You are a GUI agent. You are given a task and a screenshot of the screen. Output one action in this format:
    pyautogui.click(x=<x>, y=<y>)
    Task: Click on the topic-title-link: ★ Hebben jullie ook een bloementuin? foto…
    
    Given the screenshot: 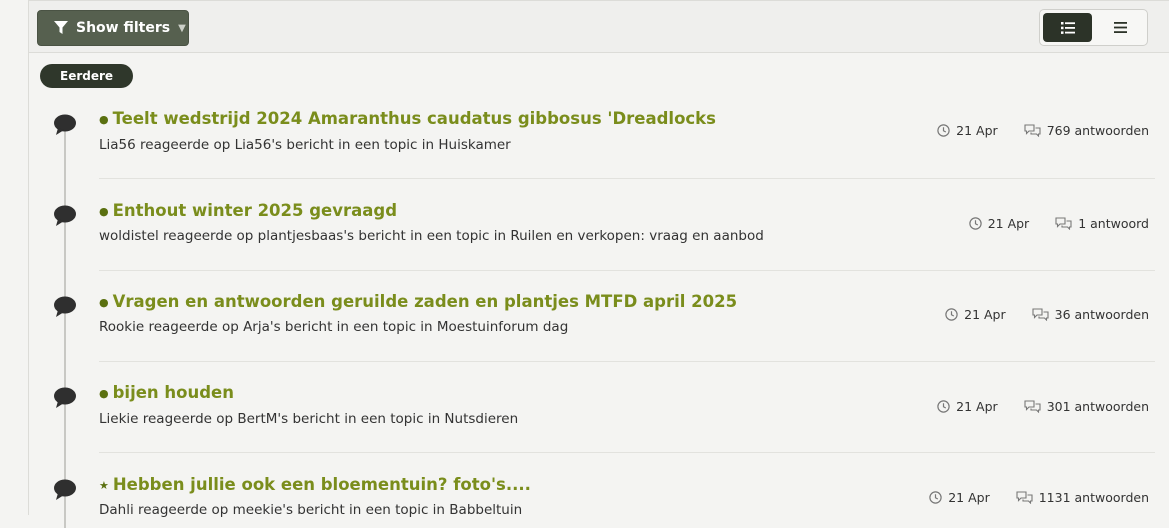 What is the action you would take?
    pyautogui.click(x=315, y=484)
    